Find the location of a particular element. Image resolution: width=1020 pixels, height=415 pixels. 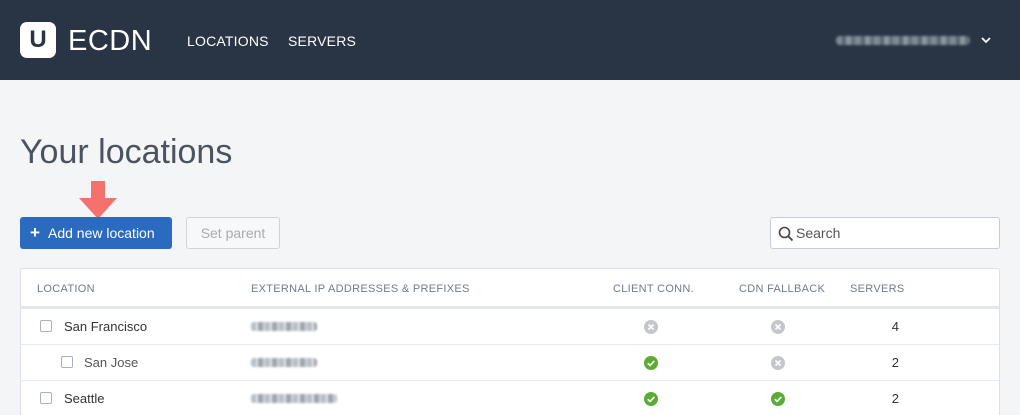

location-name: Seattle is located at coordinates (84, 398).